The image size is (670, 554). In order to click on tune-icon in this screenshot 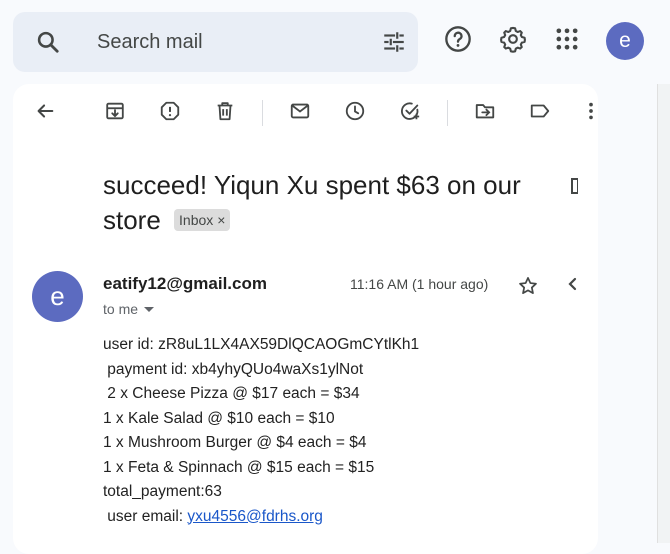, I will do `click(394, 42)`.